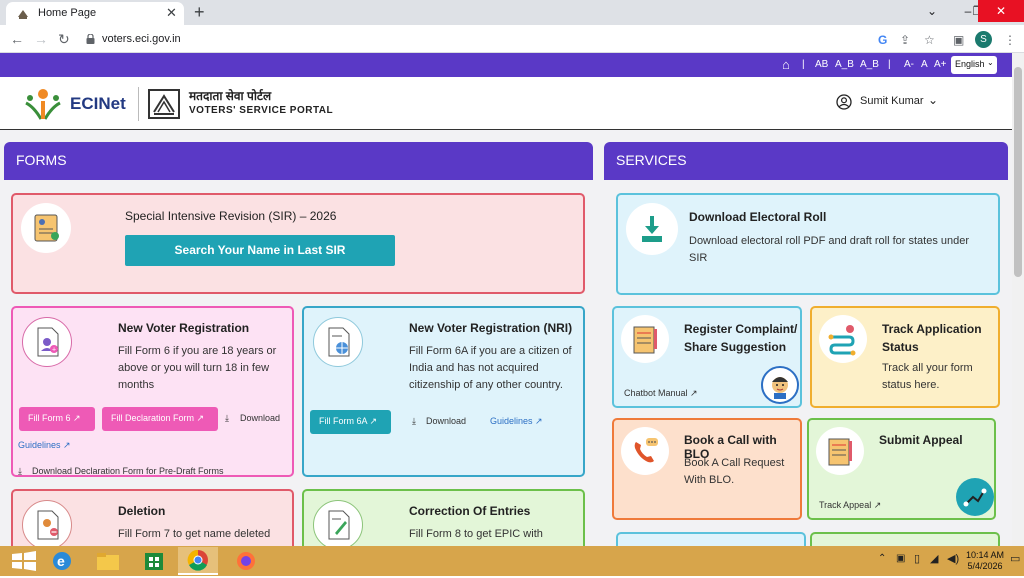 The height and width of the screenshot is (578, 1024). I want to click on nri-title: New Voter Registration (NRI), so click(491, 328).